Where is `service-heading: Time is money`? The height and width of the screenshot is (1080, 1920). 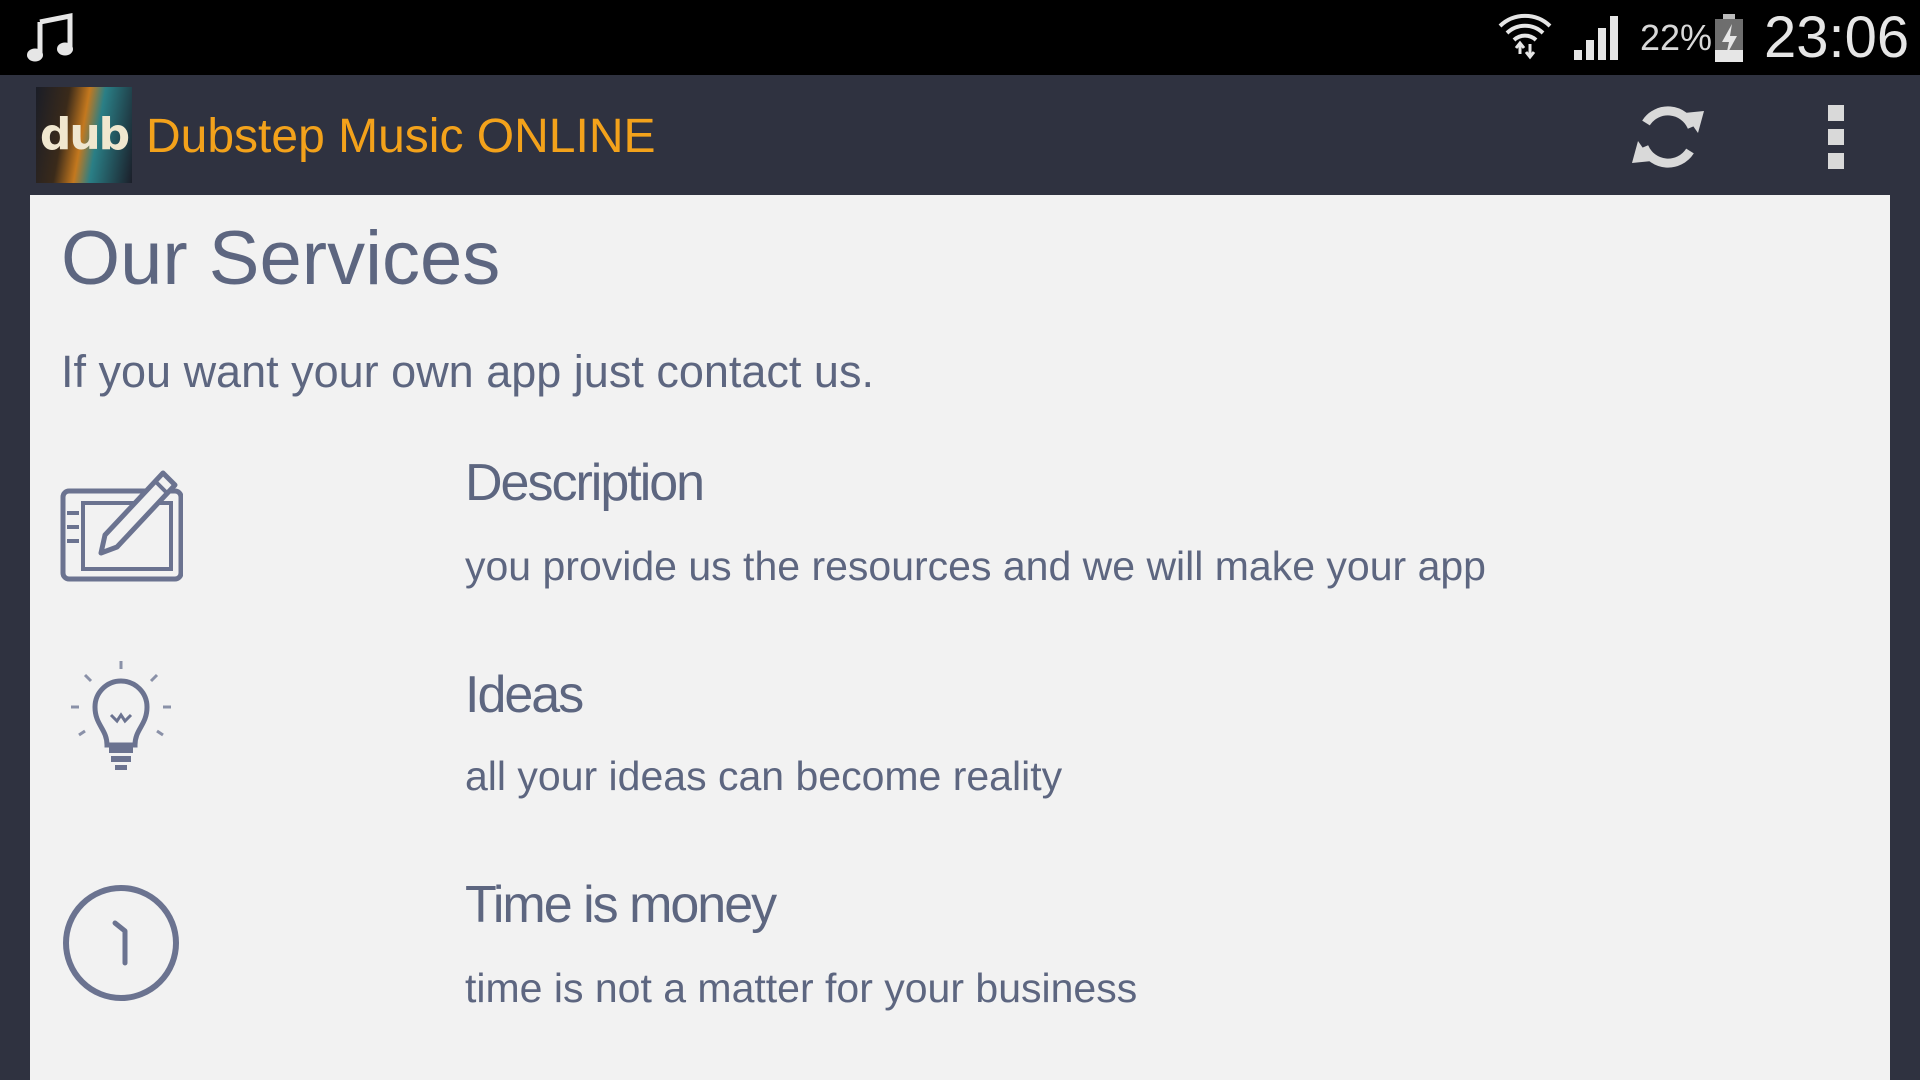
service-heading: Time is money is located at coordinates (621, 905).